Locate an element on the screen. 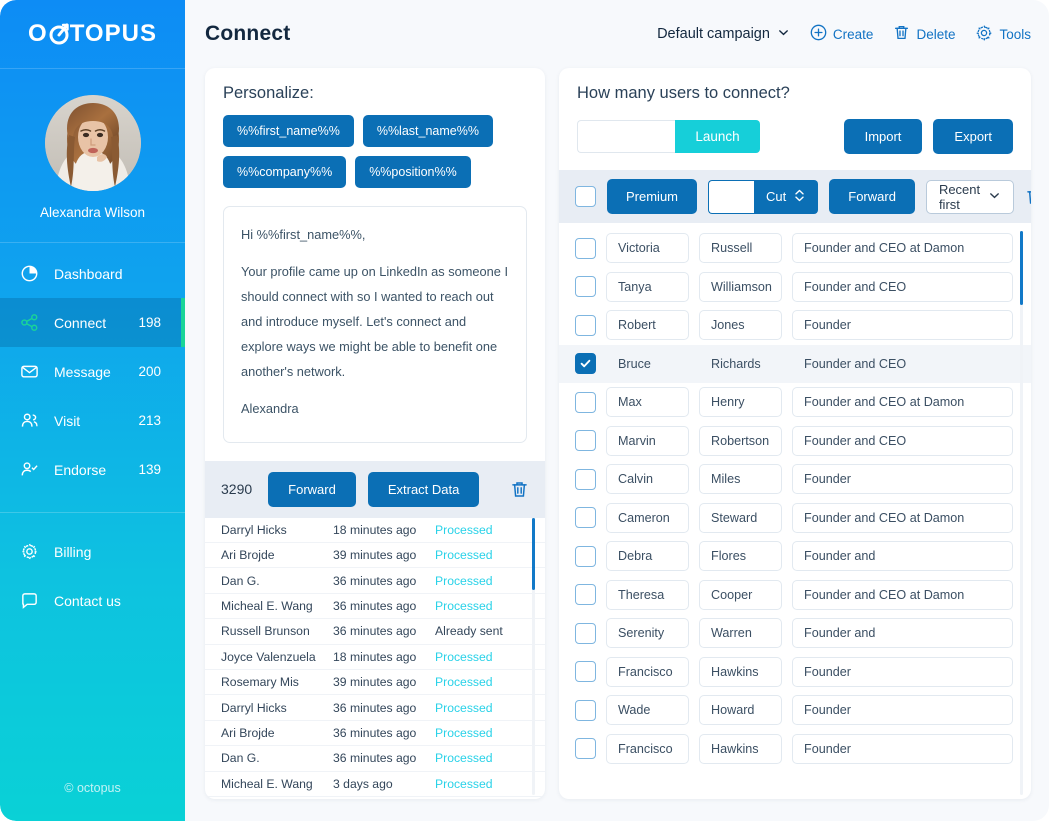 This screenshot has width=1049, height=821. sidebar-item-connect: Connect 198 is located at coordinates (92, 322).